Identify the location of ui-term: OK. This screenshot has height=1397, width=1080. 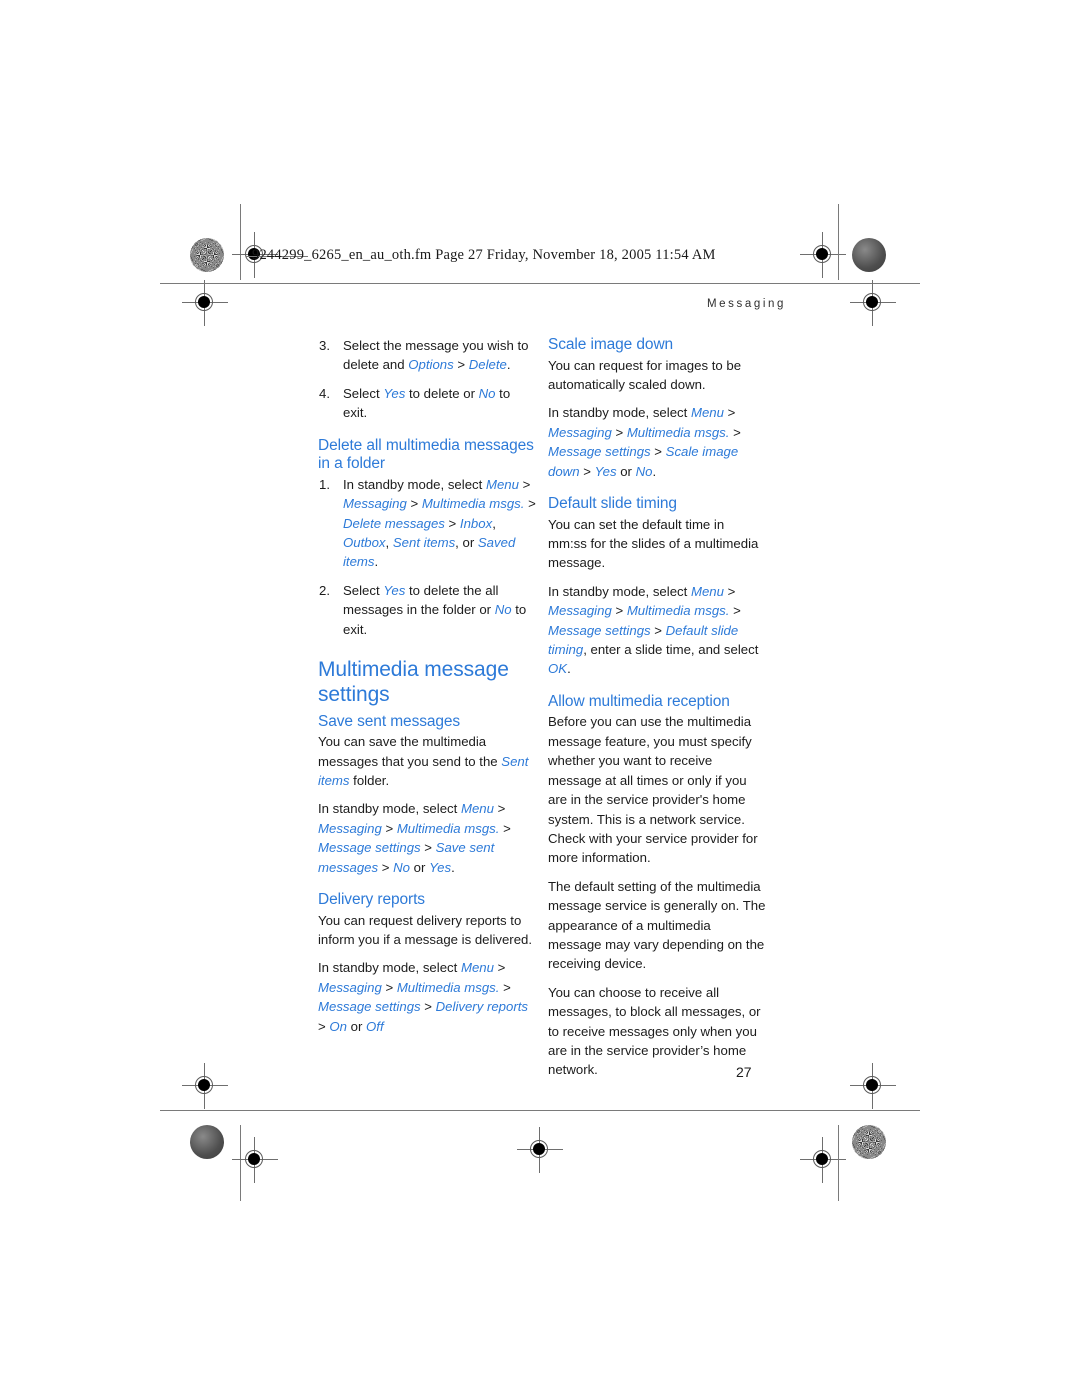
(558, 669).